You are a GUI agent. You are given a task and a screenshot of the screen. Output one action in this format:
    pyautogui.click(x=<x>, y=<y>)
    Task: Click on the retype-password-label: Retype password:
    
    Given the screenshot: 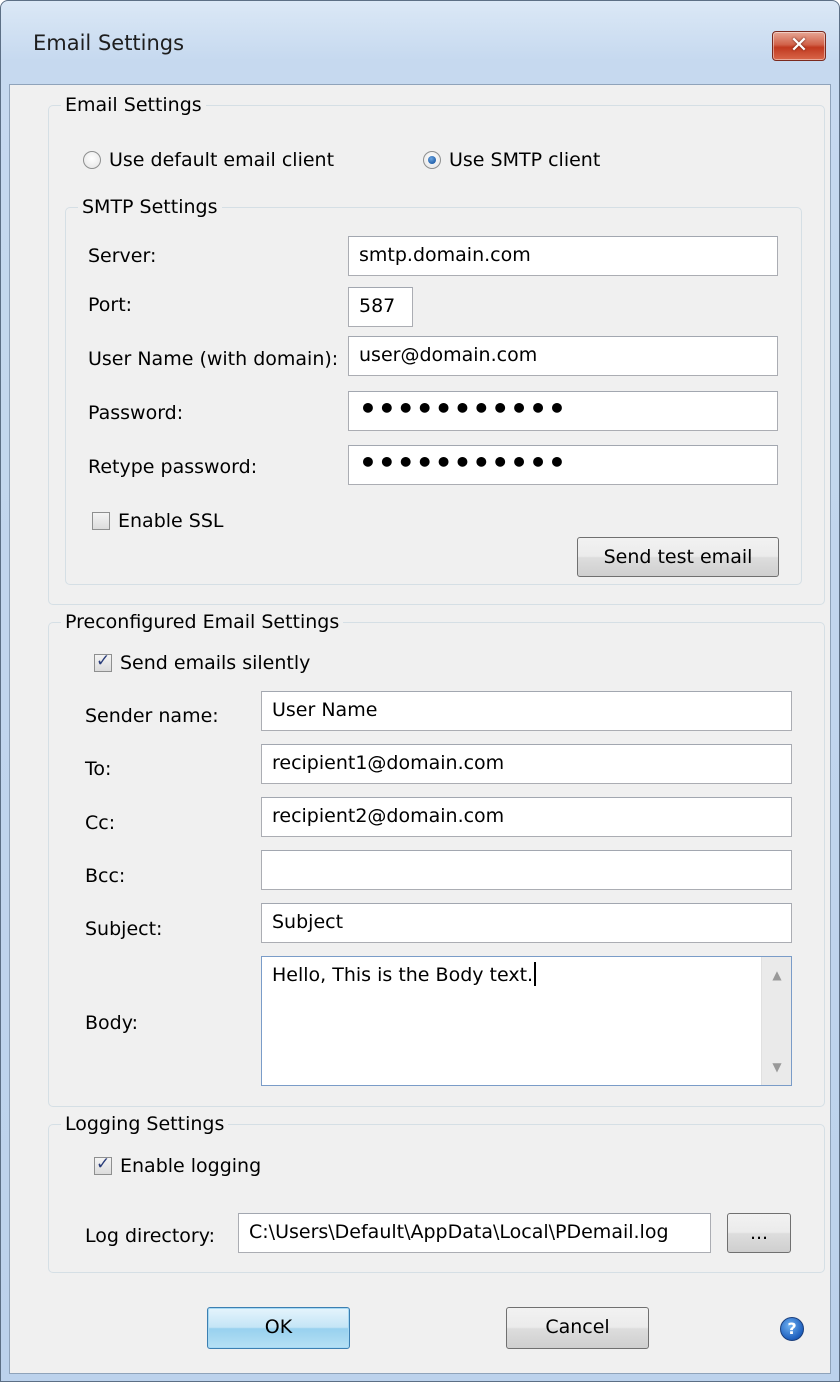 What is the action you would take?
    pyautogui.click(x=173, y=467)
    